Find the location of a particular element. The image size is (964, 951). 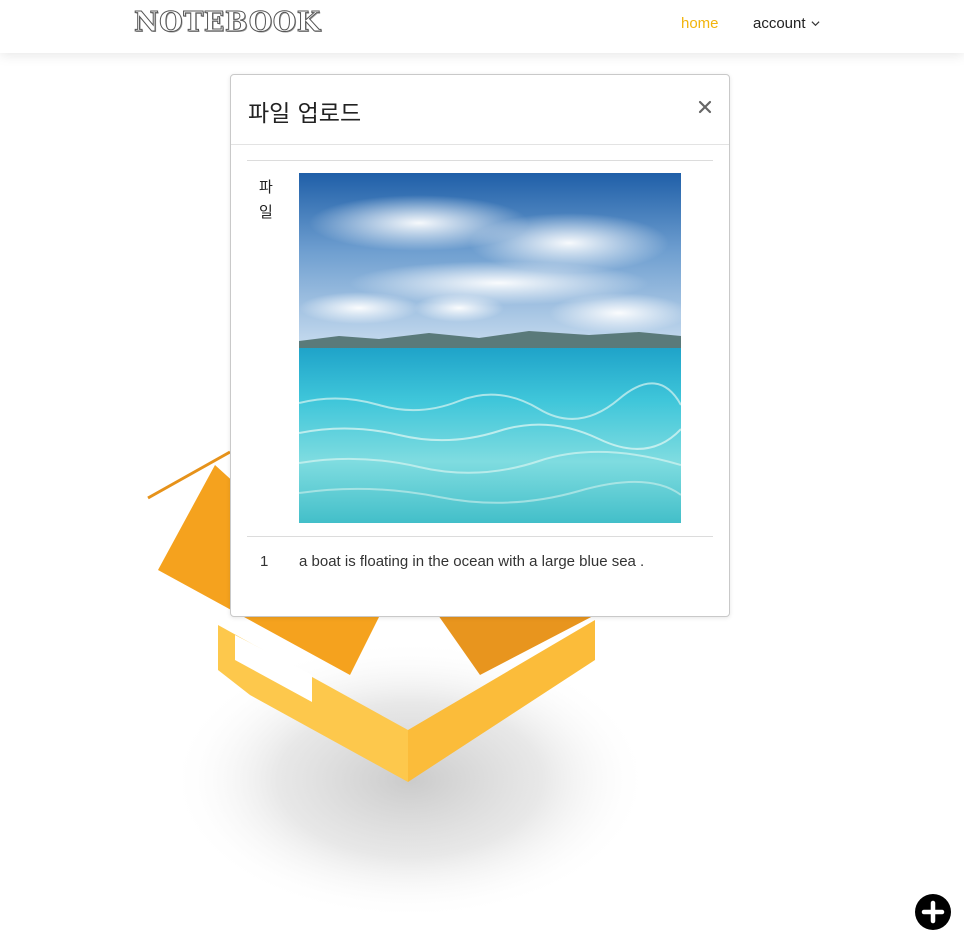

modal-close-button is located at coordinates (705, 107).